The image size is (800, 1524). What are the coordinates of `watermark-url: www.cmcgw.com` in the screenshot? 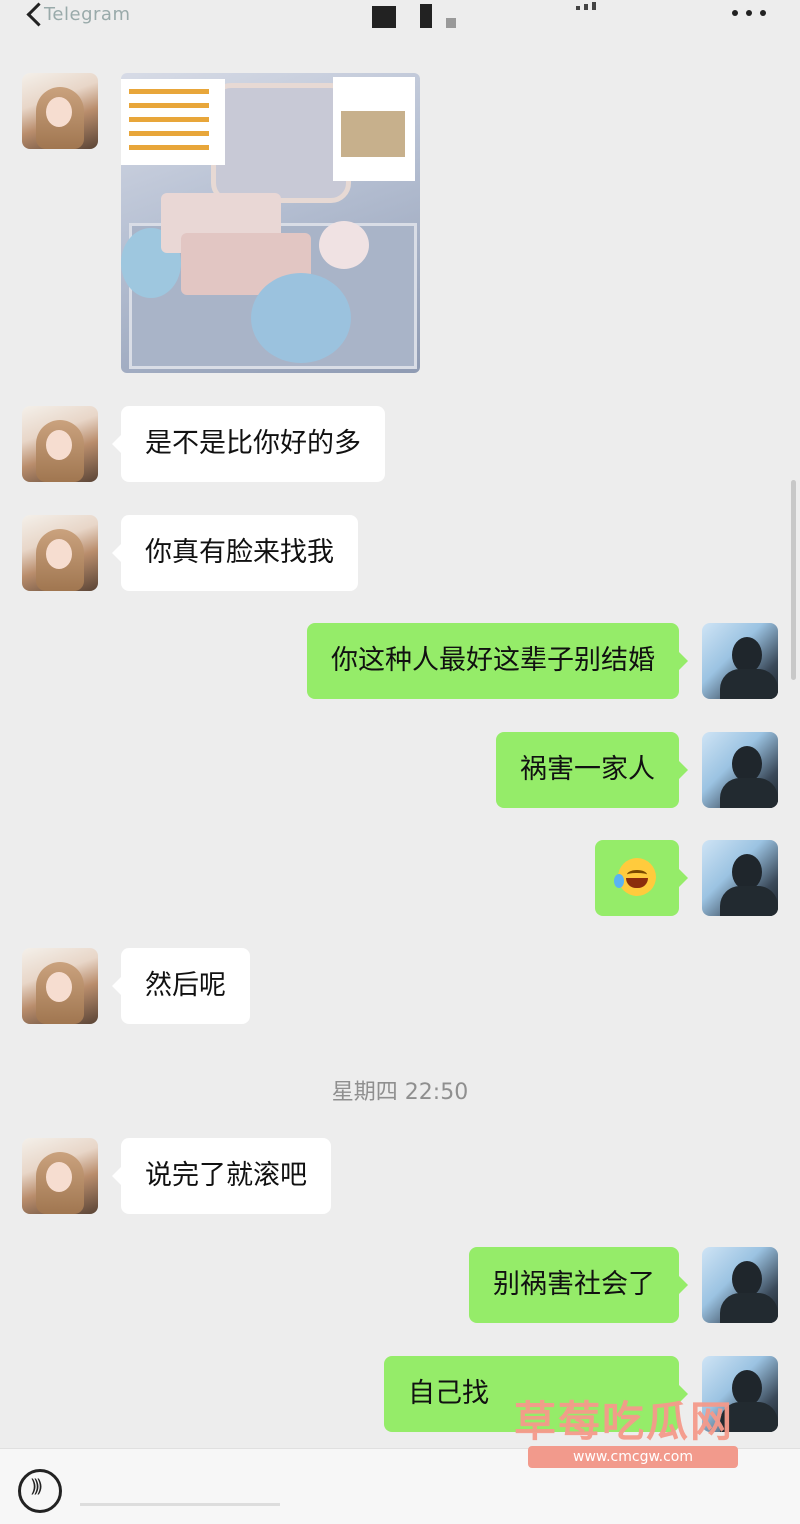 It's located at (633, 1457).